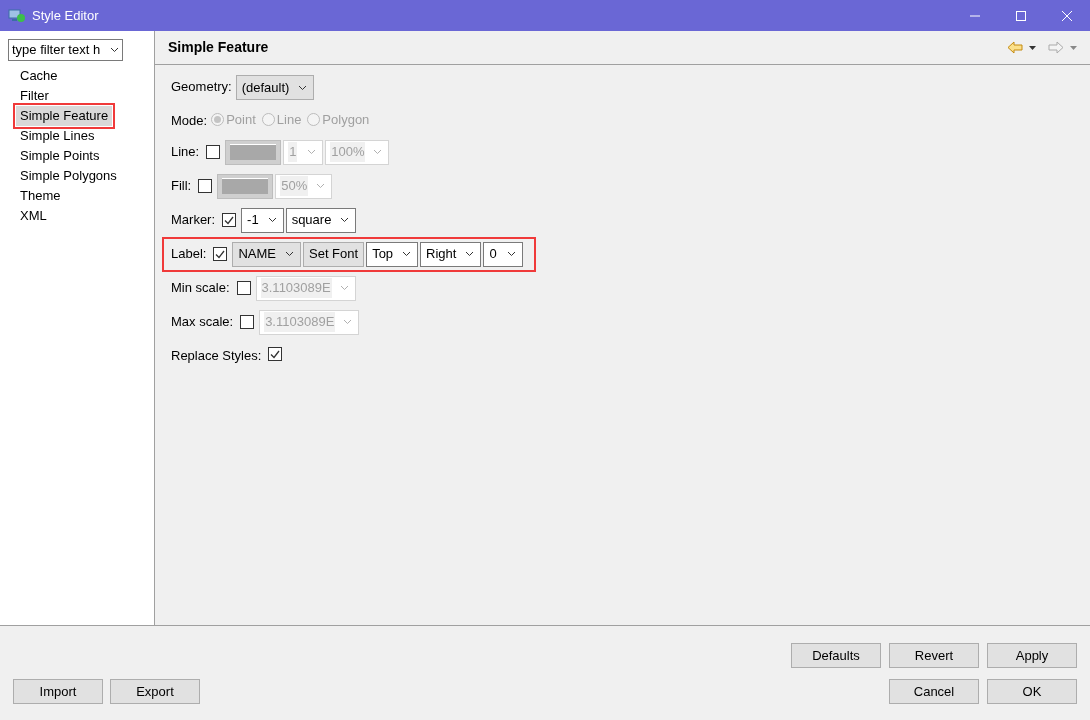 The height and width of the screenshot is (720, 1090). I want to click on sidebar-item: Simple Points, so click(60, 156).